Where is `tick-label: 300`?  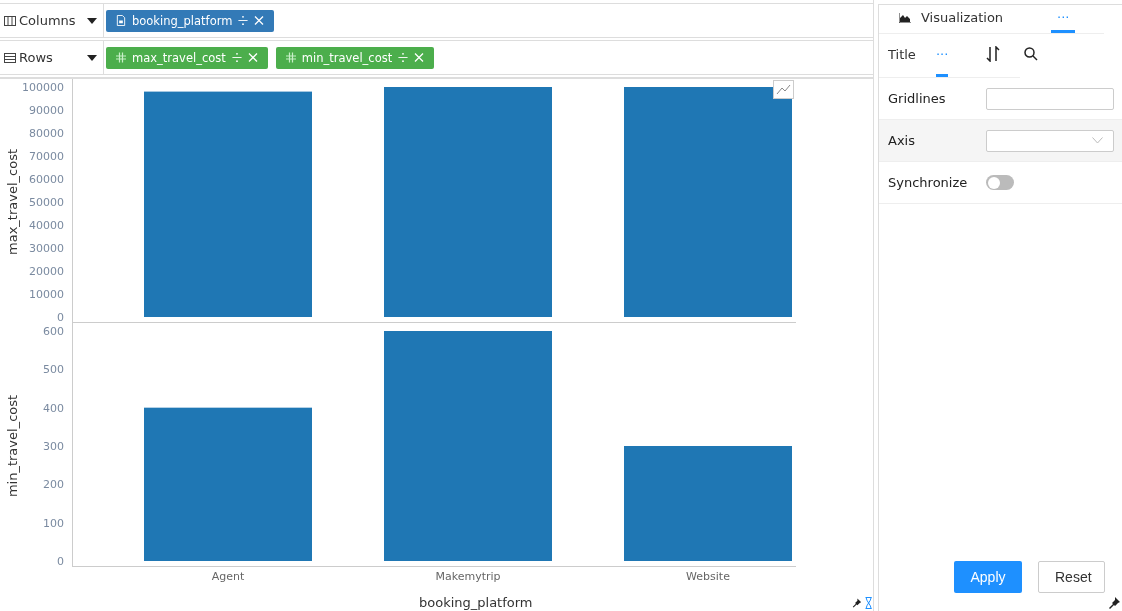
tick-label: 300 is located at coordinates (53, 446).